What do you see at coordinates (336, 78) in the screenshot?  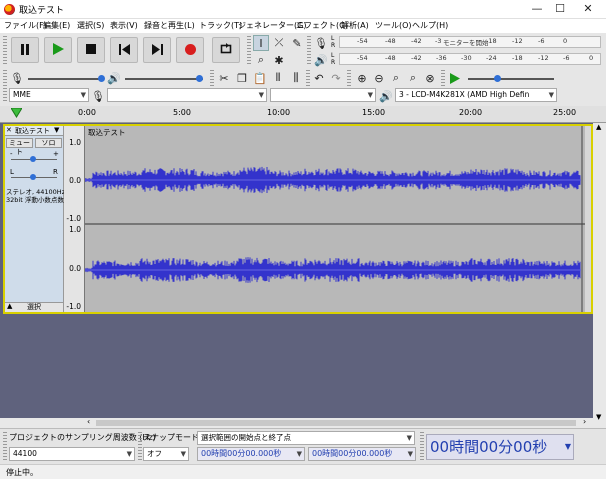 I see `redo-icon: ↷` at bounding box center [336, 78].